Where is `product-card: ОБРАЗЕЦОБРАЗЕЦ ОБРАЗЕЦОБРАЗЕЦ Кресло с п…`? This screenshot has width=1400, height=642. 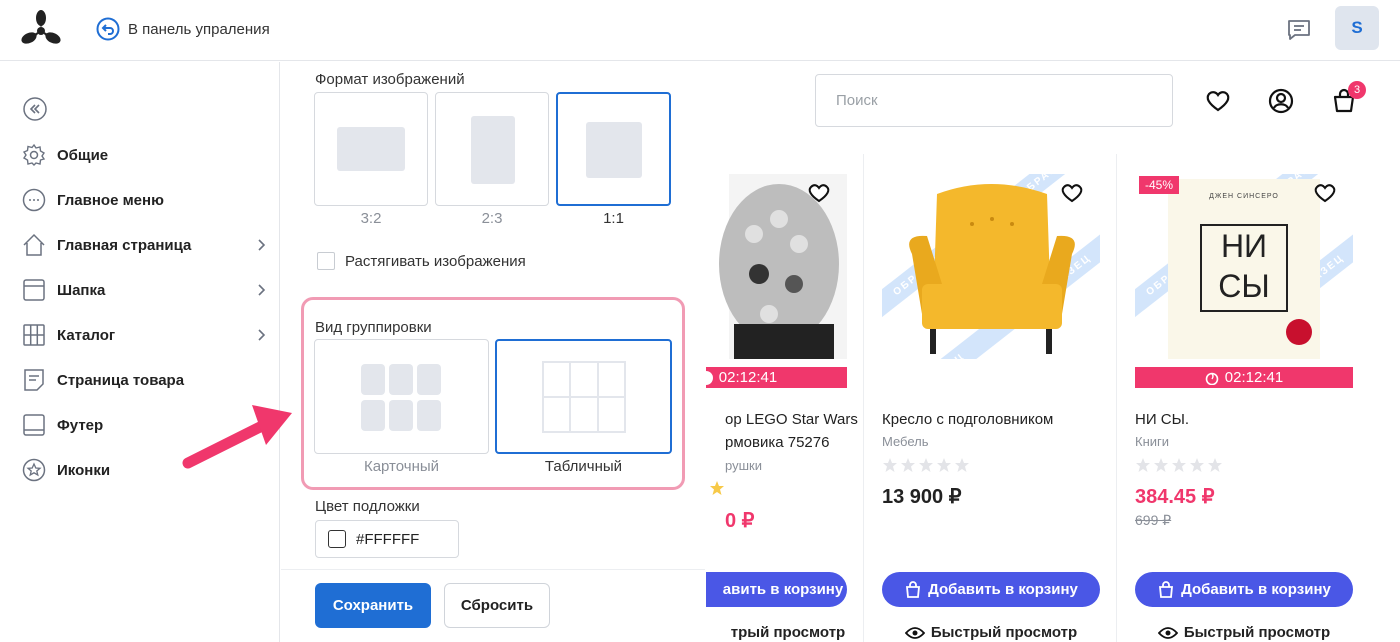
product-card: ОБРАЗЕЦОБРАЗЕЦ ОБРАЗЕЦОБРАЗЕЦ Кресло с п… is located at coordinates (989, 398).